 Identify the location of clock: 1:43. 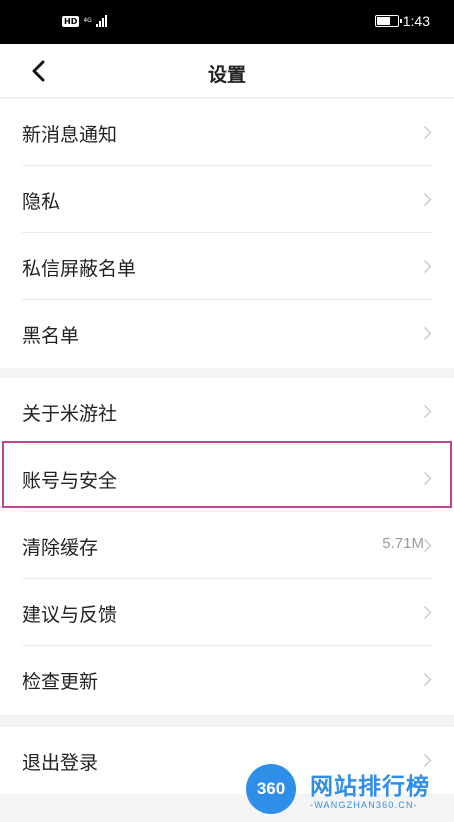
(416, 21).